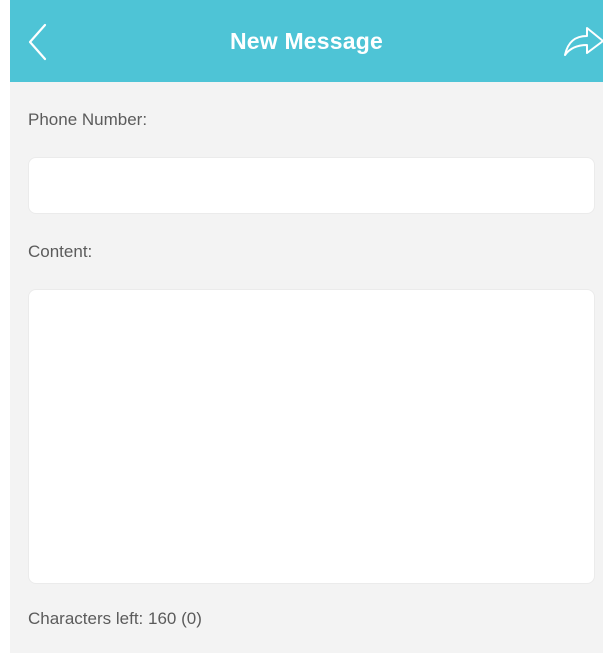 The image size is (603, 653). I want to click on page-title: New Message, so click(306, 40).